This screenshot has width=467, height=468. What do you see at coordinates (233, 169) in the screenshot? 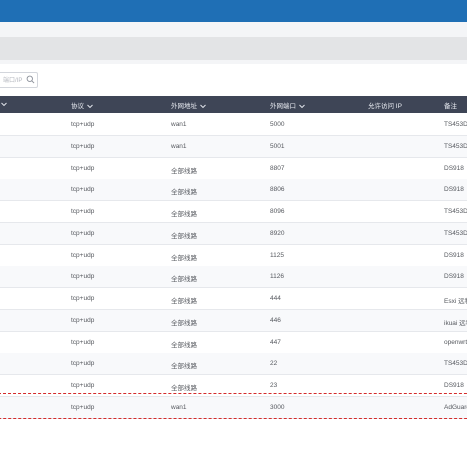
I see `table-row: tcp+udp 全部线路 8807 DS918` at bounding box center [233, 169].